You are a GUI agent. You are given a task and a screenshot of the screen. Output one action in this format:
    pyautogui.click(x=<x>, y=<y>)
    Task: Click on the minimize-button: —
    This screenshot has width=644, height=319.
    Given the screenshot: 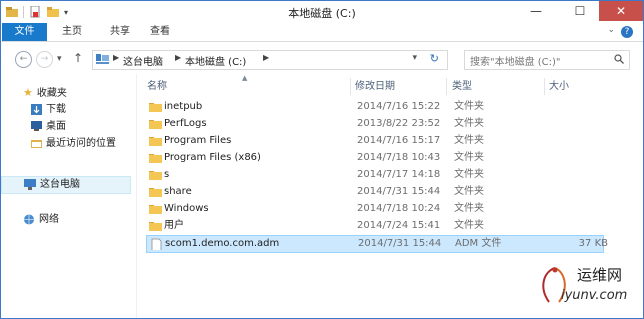 What is the action you would take?
    pyautogui.click(x=536, y=11)
    